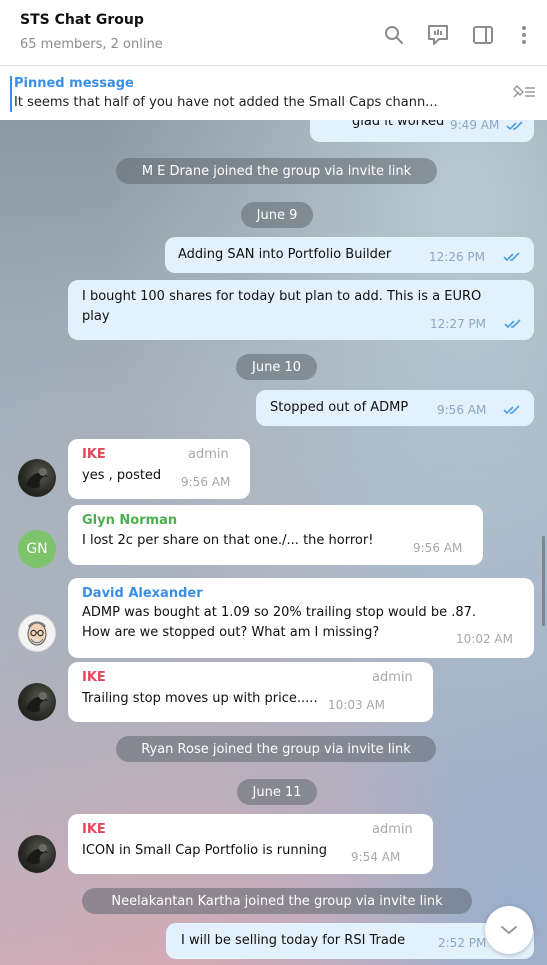 The width and height of the screenshot is (547, 965). I want to click on message-bubble-incoming: IKE admin yes , posted 9:56 AM, so click(159, 469).